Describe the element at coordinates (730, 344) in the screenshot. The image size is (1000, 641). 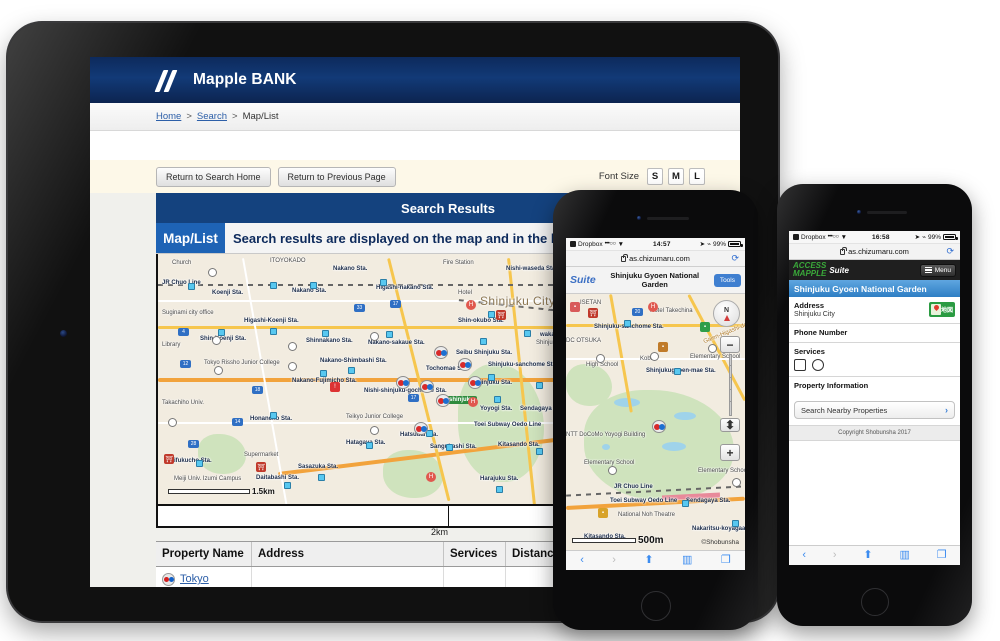
I see `zoom-out-button: −` at that location.